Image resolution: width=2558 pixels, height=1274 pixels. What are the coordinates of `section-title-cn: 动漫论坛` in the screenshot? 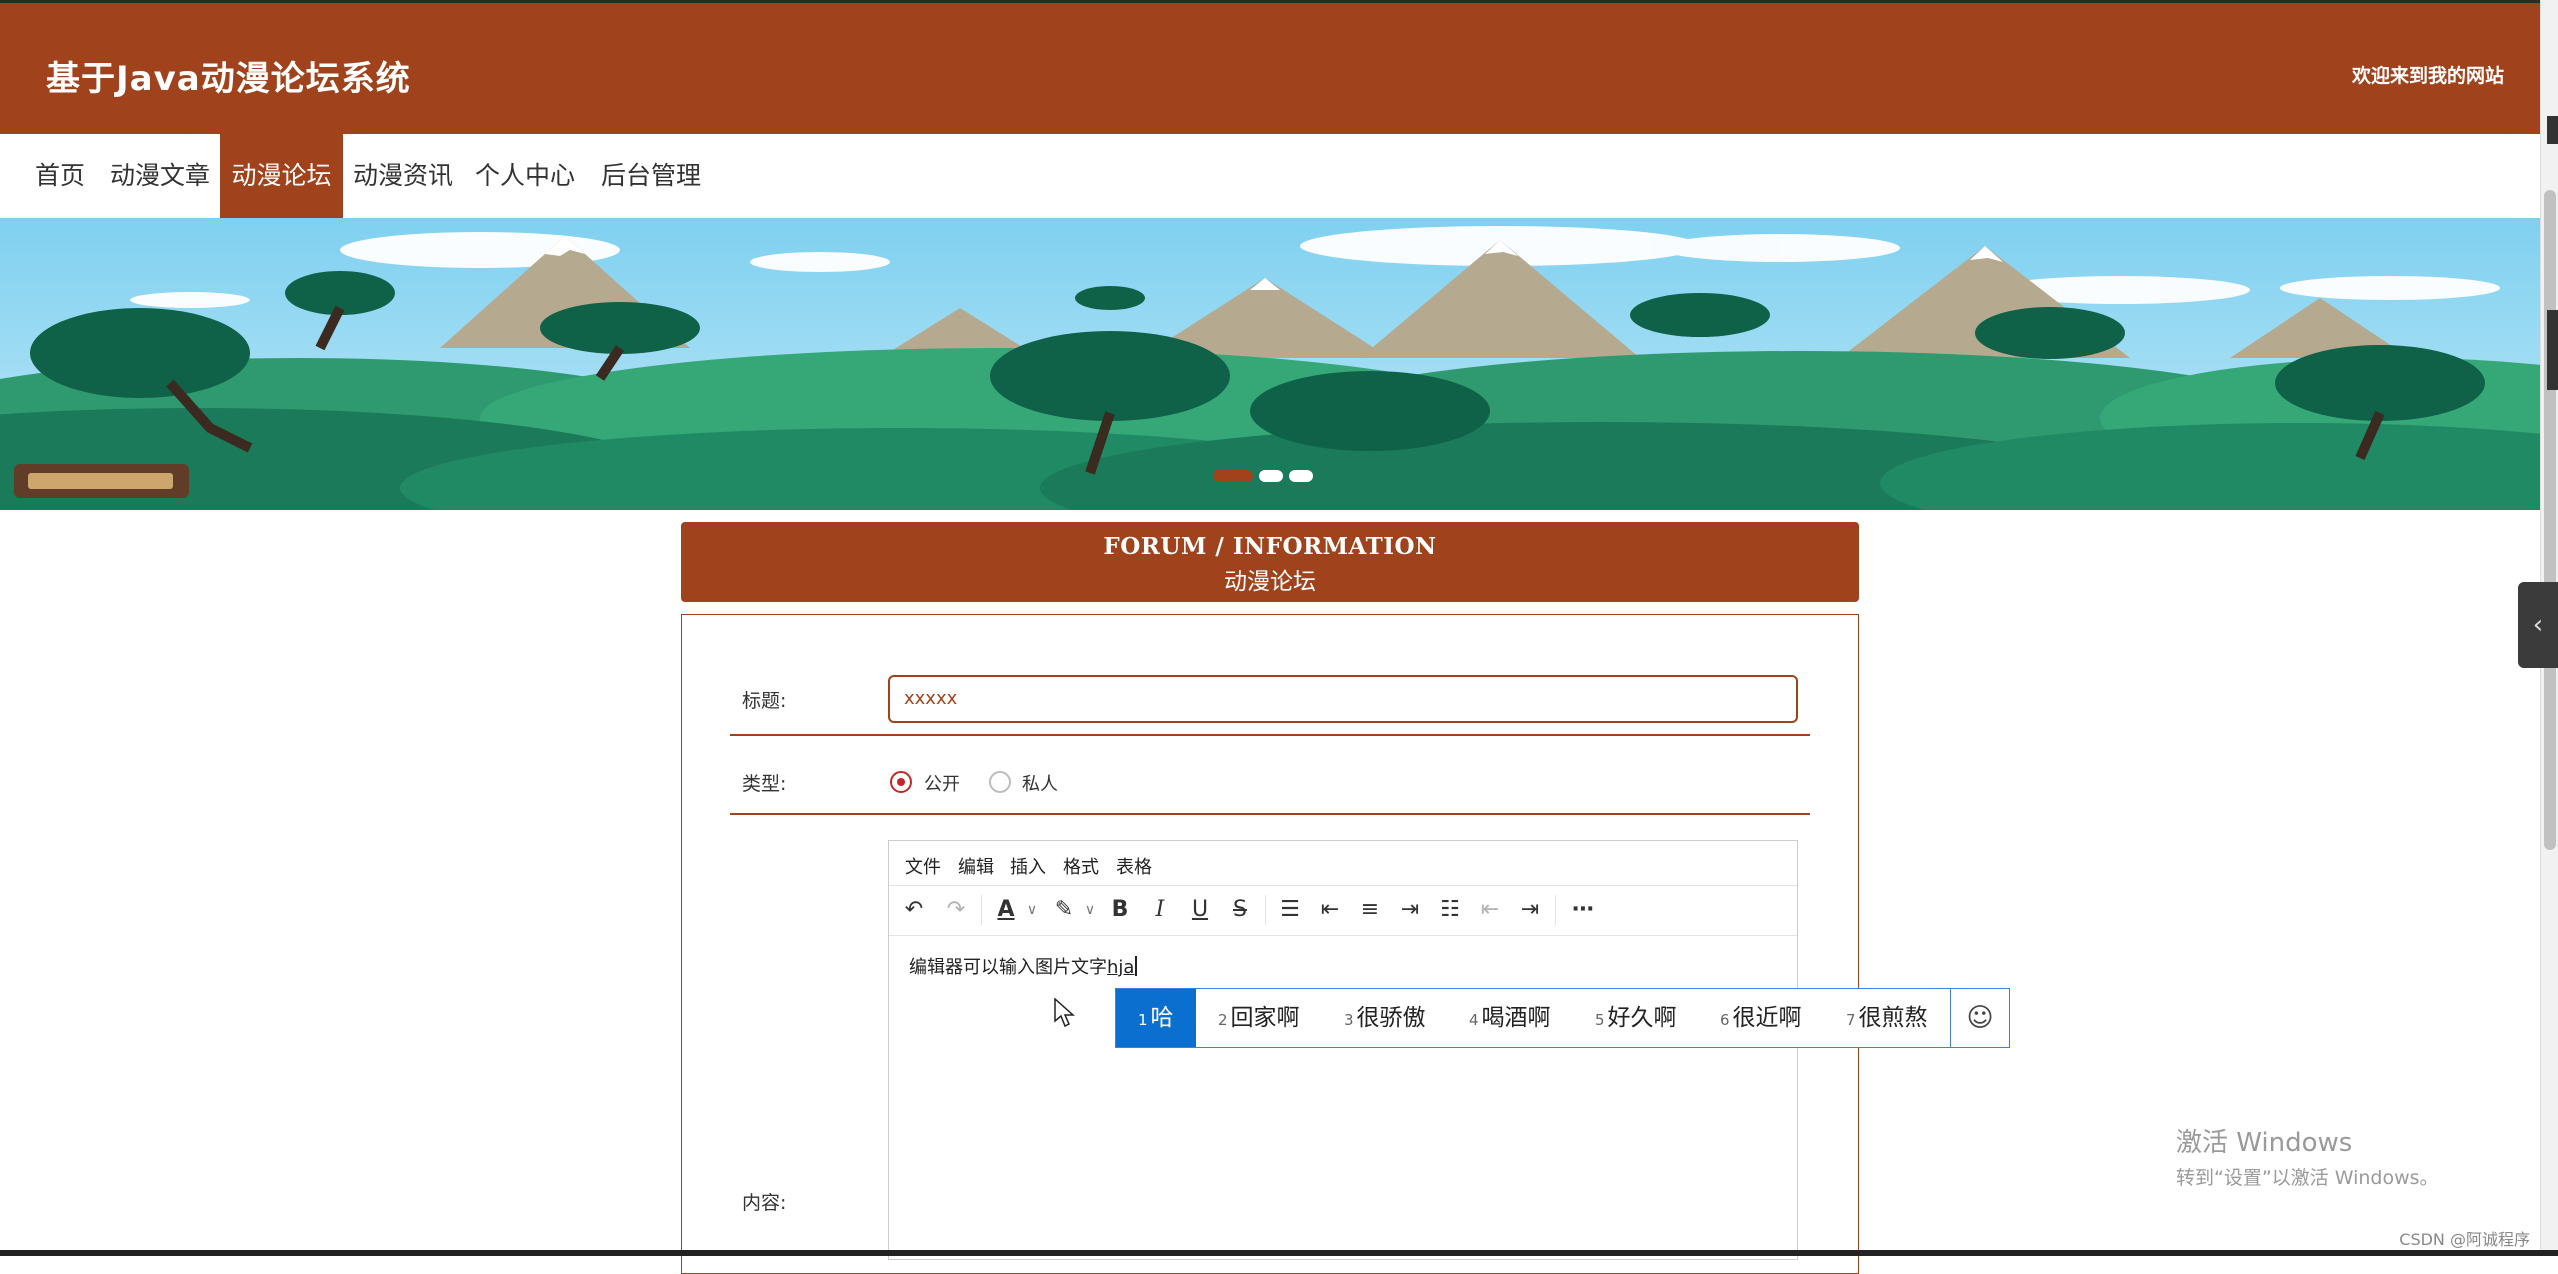 It's located at (1270, 582).